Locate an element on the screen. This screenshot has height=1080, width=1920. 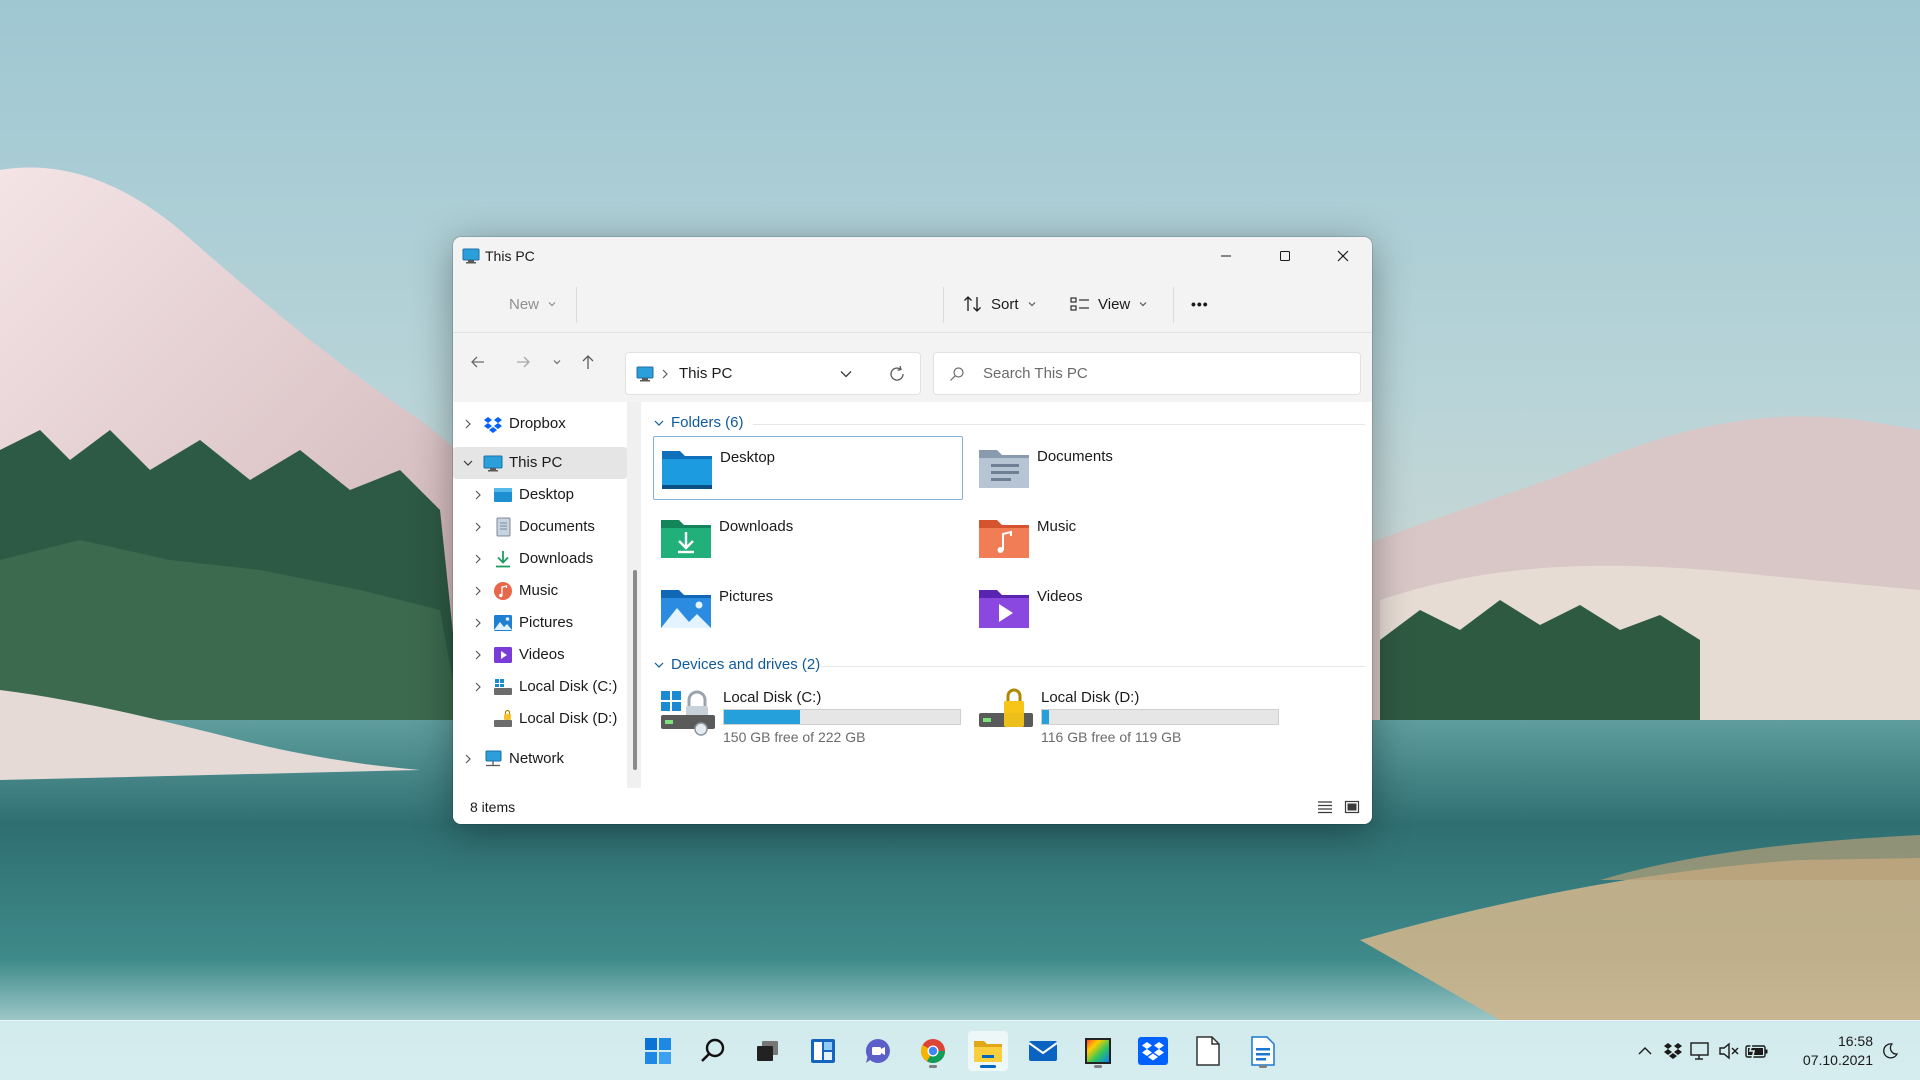
sidebar-item-videos: Videos is located at coordinates (540, 655).